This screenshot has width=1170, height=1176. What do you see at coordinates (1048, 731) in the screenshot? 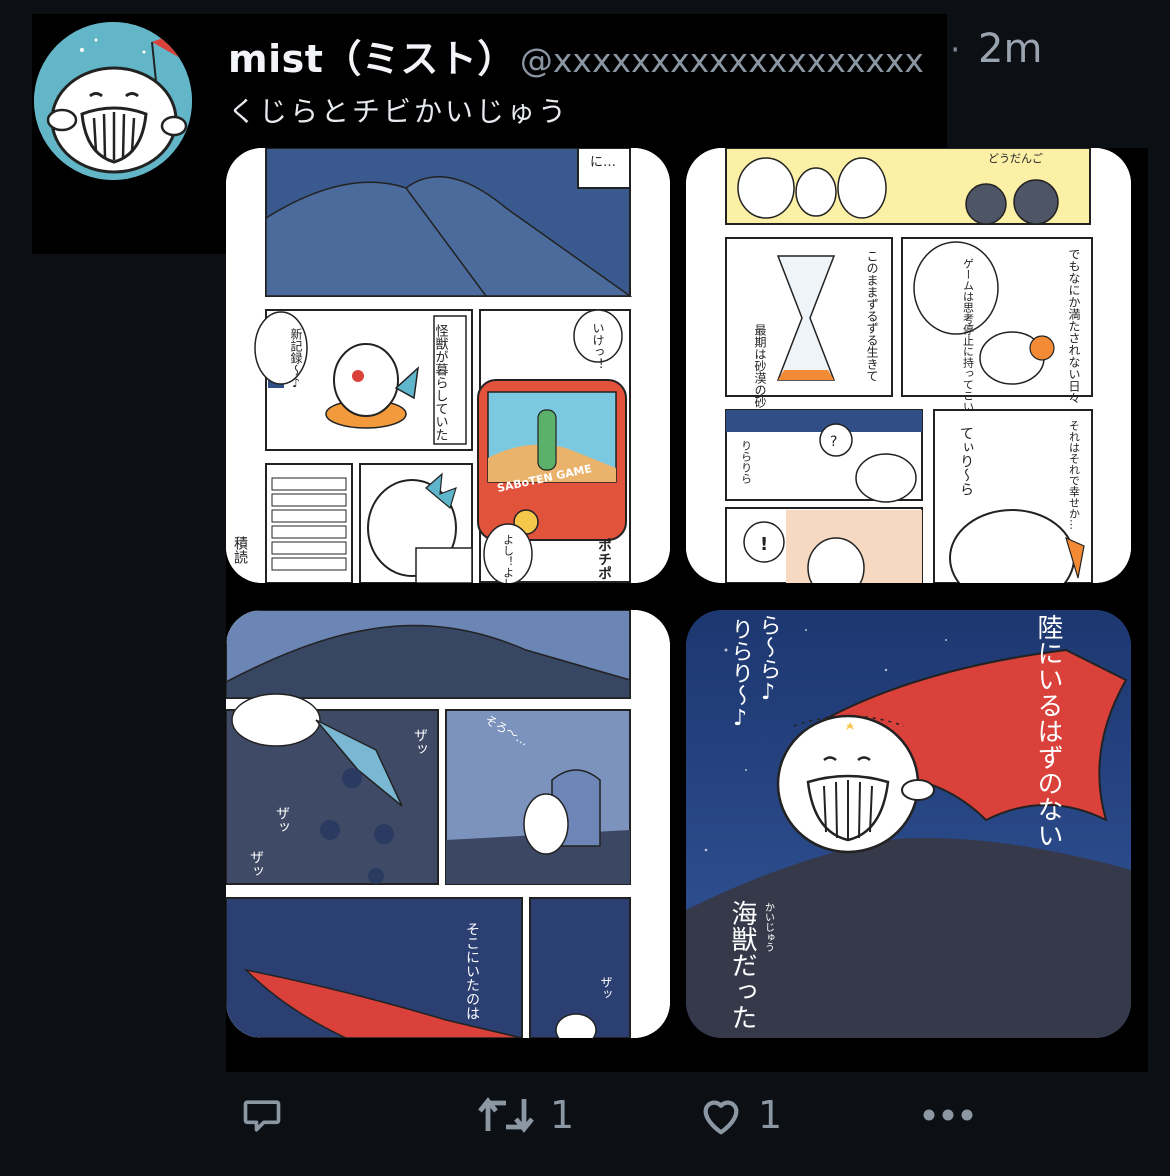
I see `p4-caption-should-not: 陸にいるはずのない` at bounding box center [1048, 731].